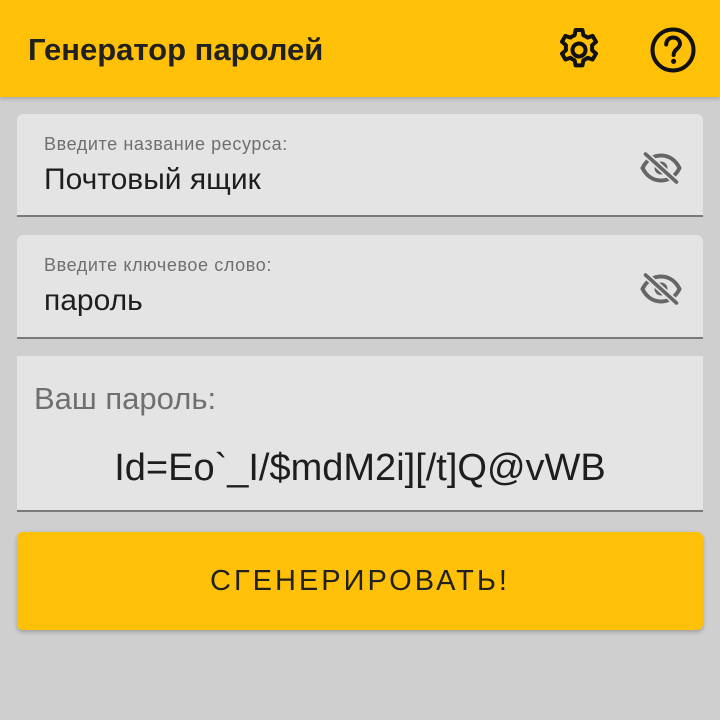 The image size is (720, 720). I want to click on generate-button: СГЕНЕРИРОВАТЬ!, so click(360, 581).